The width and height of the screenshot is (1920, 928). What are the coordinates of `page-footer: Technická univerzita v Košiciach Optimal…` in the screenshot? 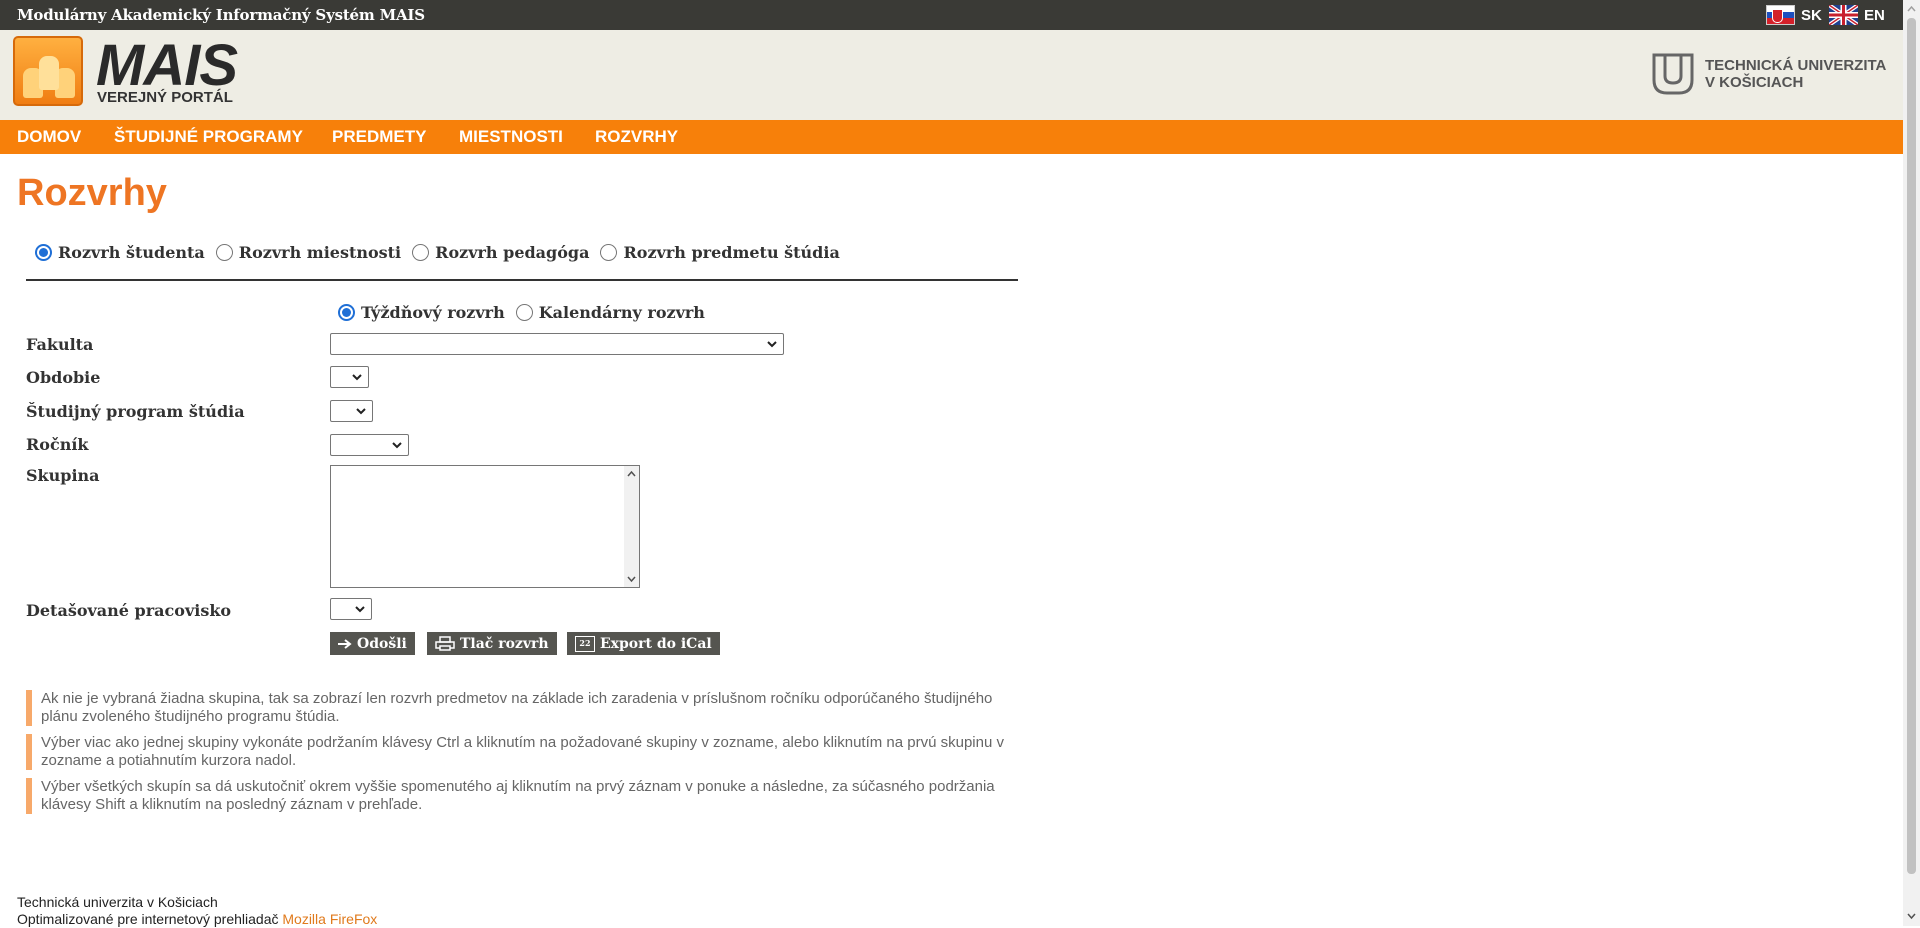 It's located at (197, 911).